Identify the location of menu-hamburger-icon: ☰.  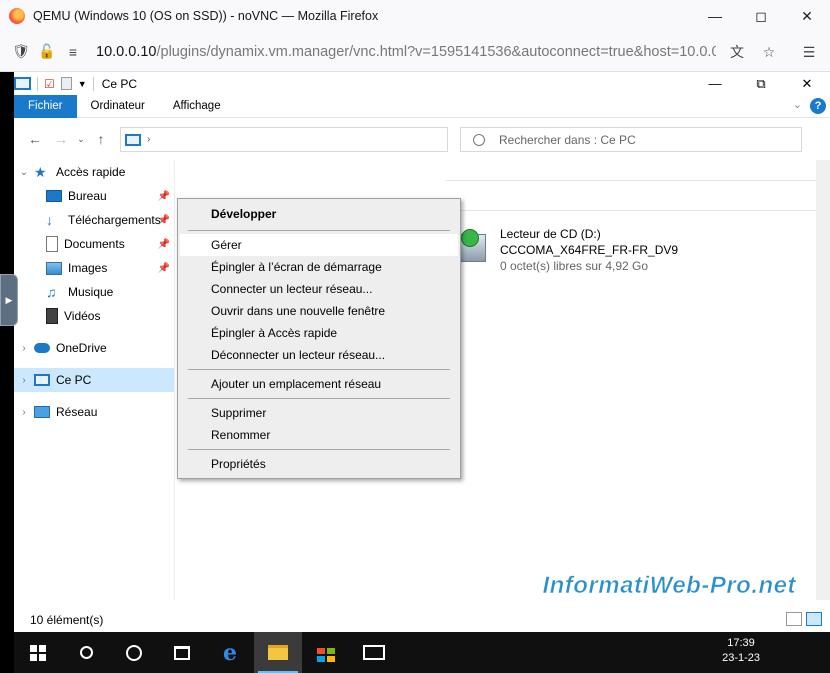
(809, 52).